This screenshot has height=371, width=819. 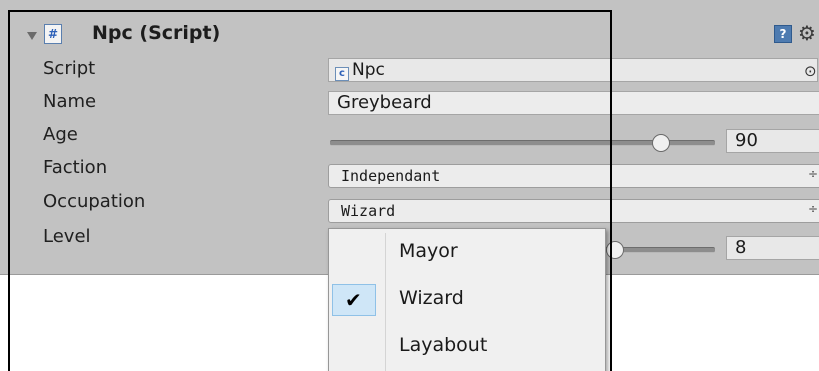 What do you see at coordinates (573, 103) in the screenshot?
I see `name-text-field: Greybeard` at bounding box center [573, 103].